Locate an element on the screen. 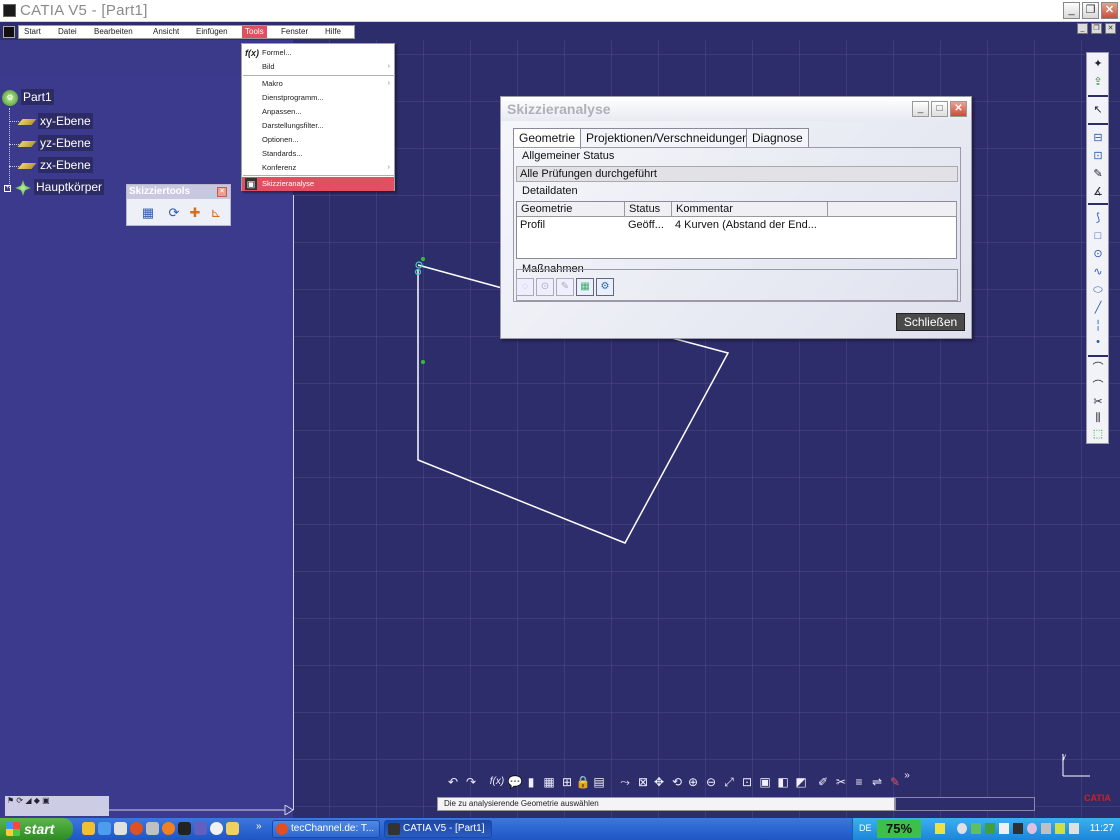  more-icon: » is located at coordinates (907, 776).